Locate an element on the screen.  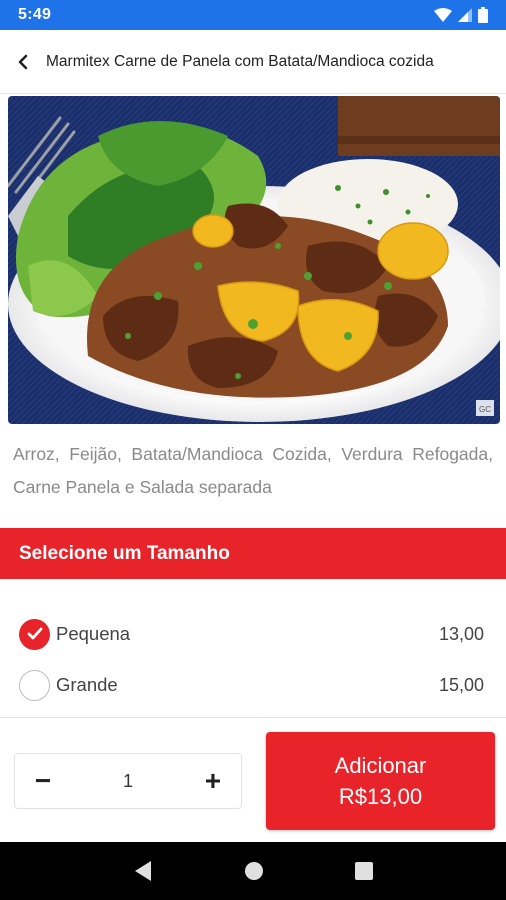
size-option-pequena: Pequena 13,00 is located at coordinates (253, 634).